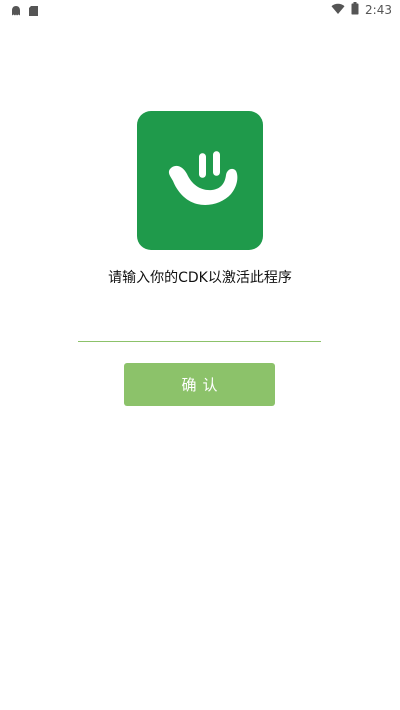 This screenshot has width=400, height=710. Describe the element at coordinates (16, 11) in the screenshot. I see `ghost-notification-icon` at that location.